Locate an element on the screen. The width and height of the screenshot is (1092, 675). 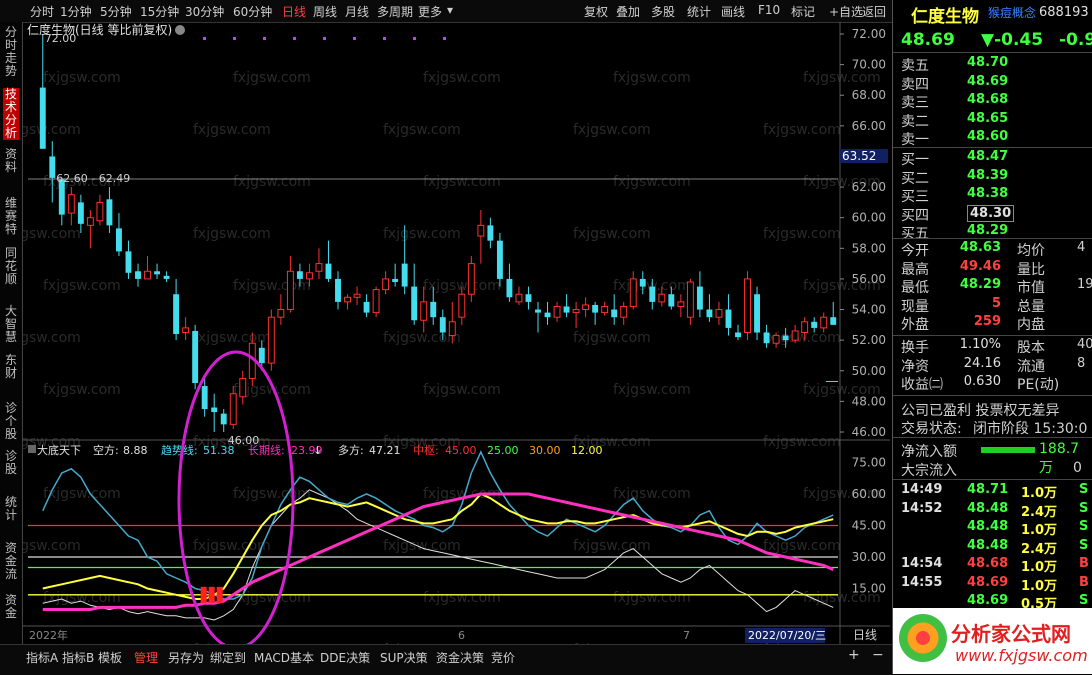
bottom-btn-6: MACD基本 is located at coordinates (284, 657).